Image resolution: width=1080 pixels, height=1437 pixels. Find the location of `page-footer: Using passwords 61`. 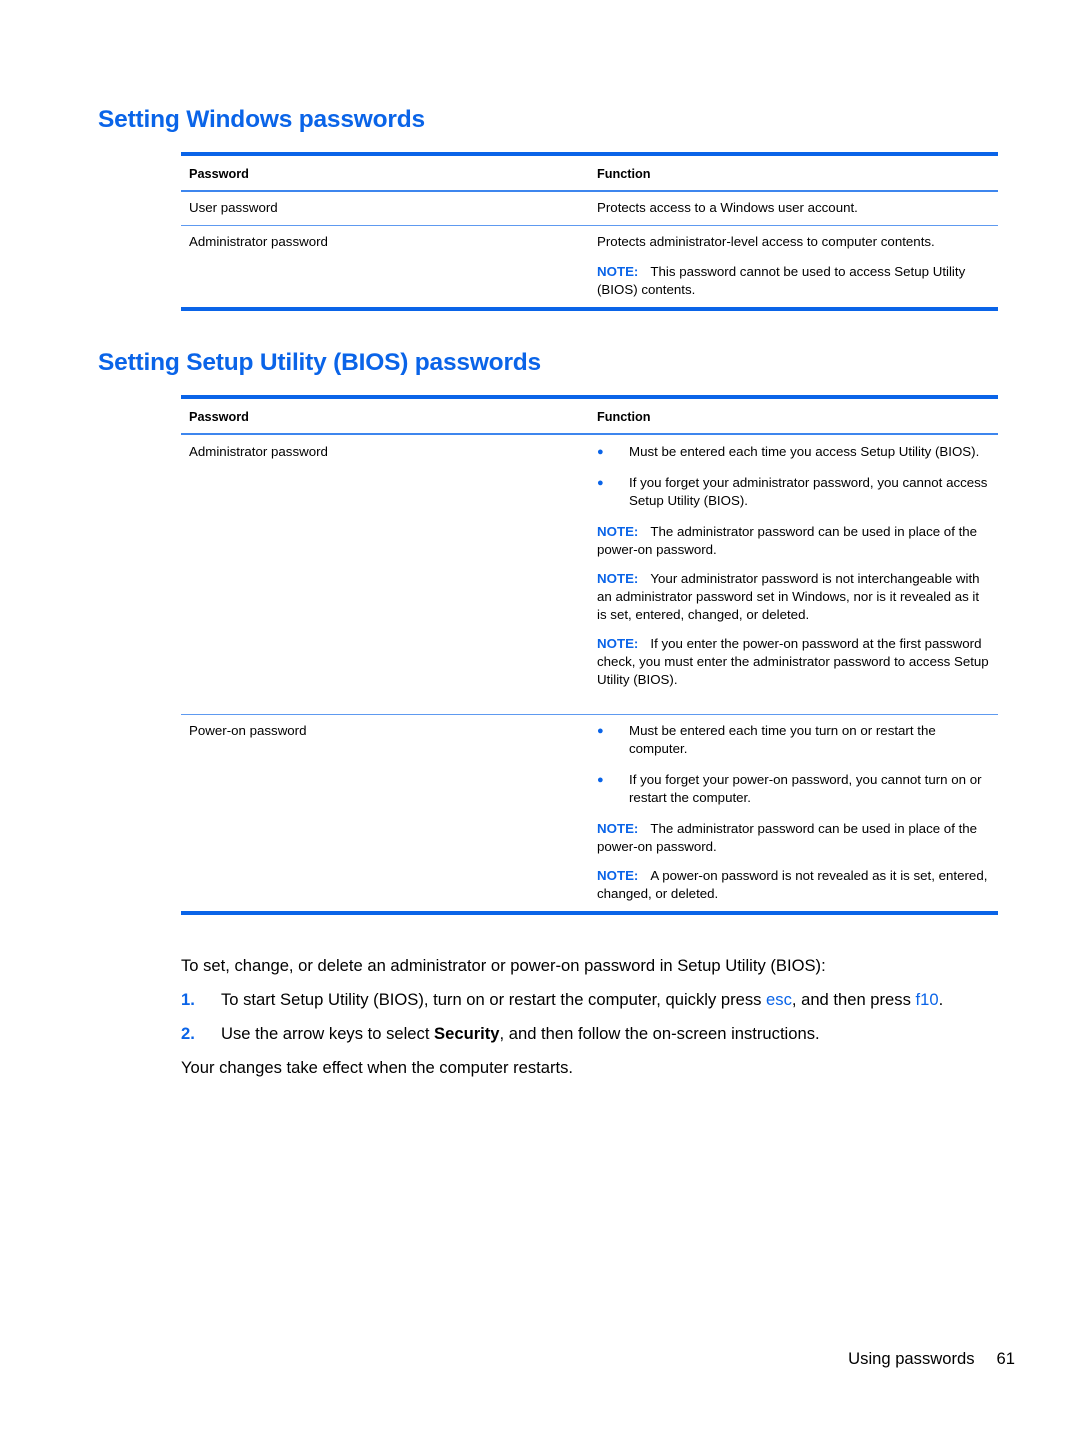

page-footer: Using passwords 61 is located at coordinates (931, 1359).